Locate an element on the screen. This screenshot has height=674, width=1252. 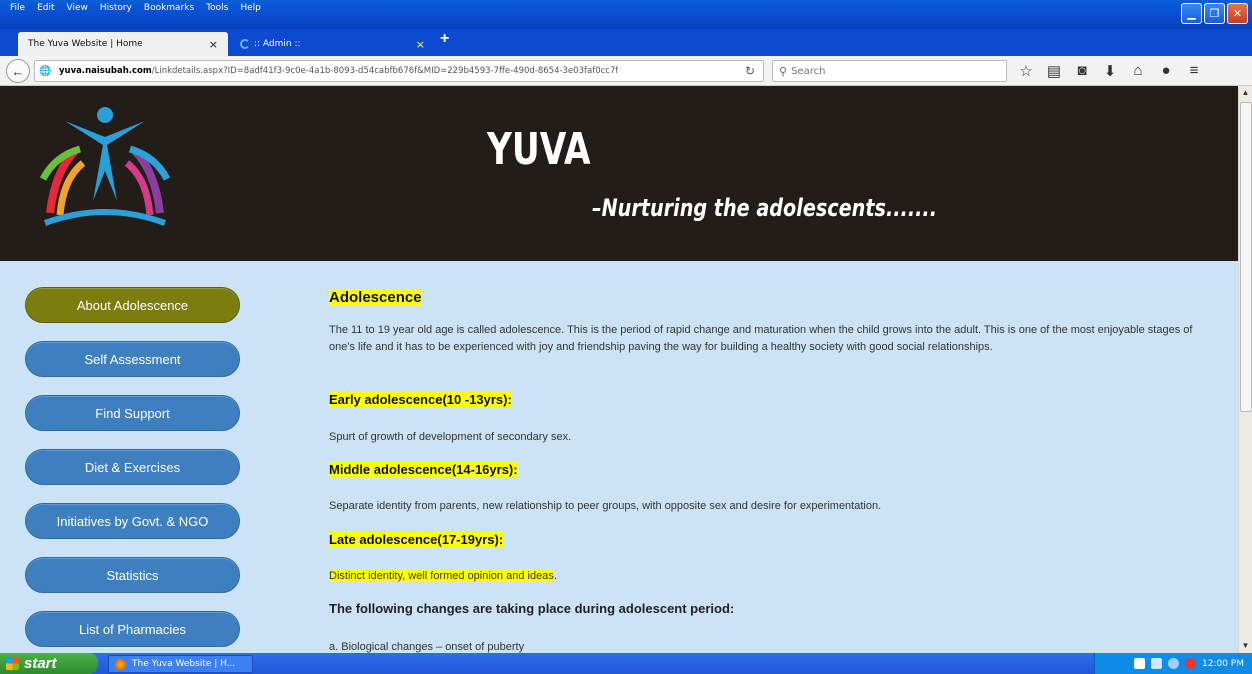
sidebar-item-statistics: Statistics is located at coordinates (132, 575).